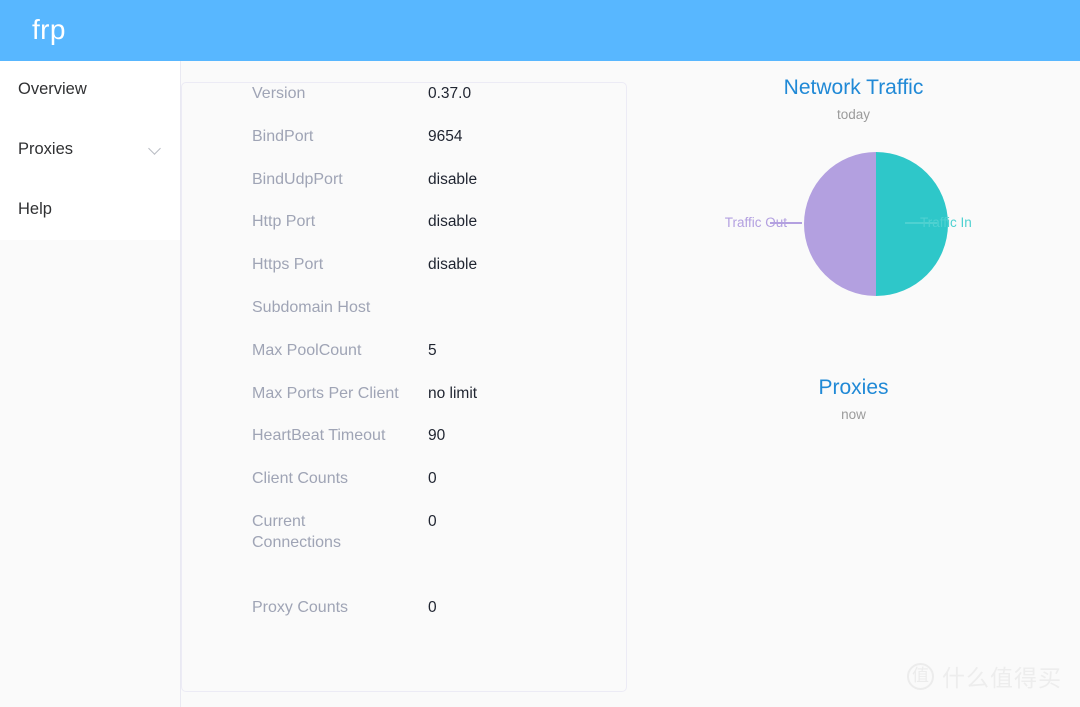  What do you see at coordinates (405, 404) in the screenshot?
I see `info-row: Max Ports Per Client no limit` at bounding box center [405, 404].